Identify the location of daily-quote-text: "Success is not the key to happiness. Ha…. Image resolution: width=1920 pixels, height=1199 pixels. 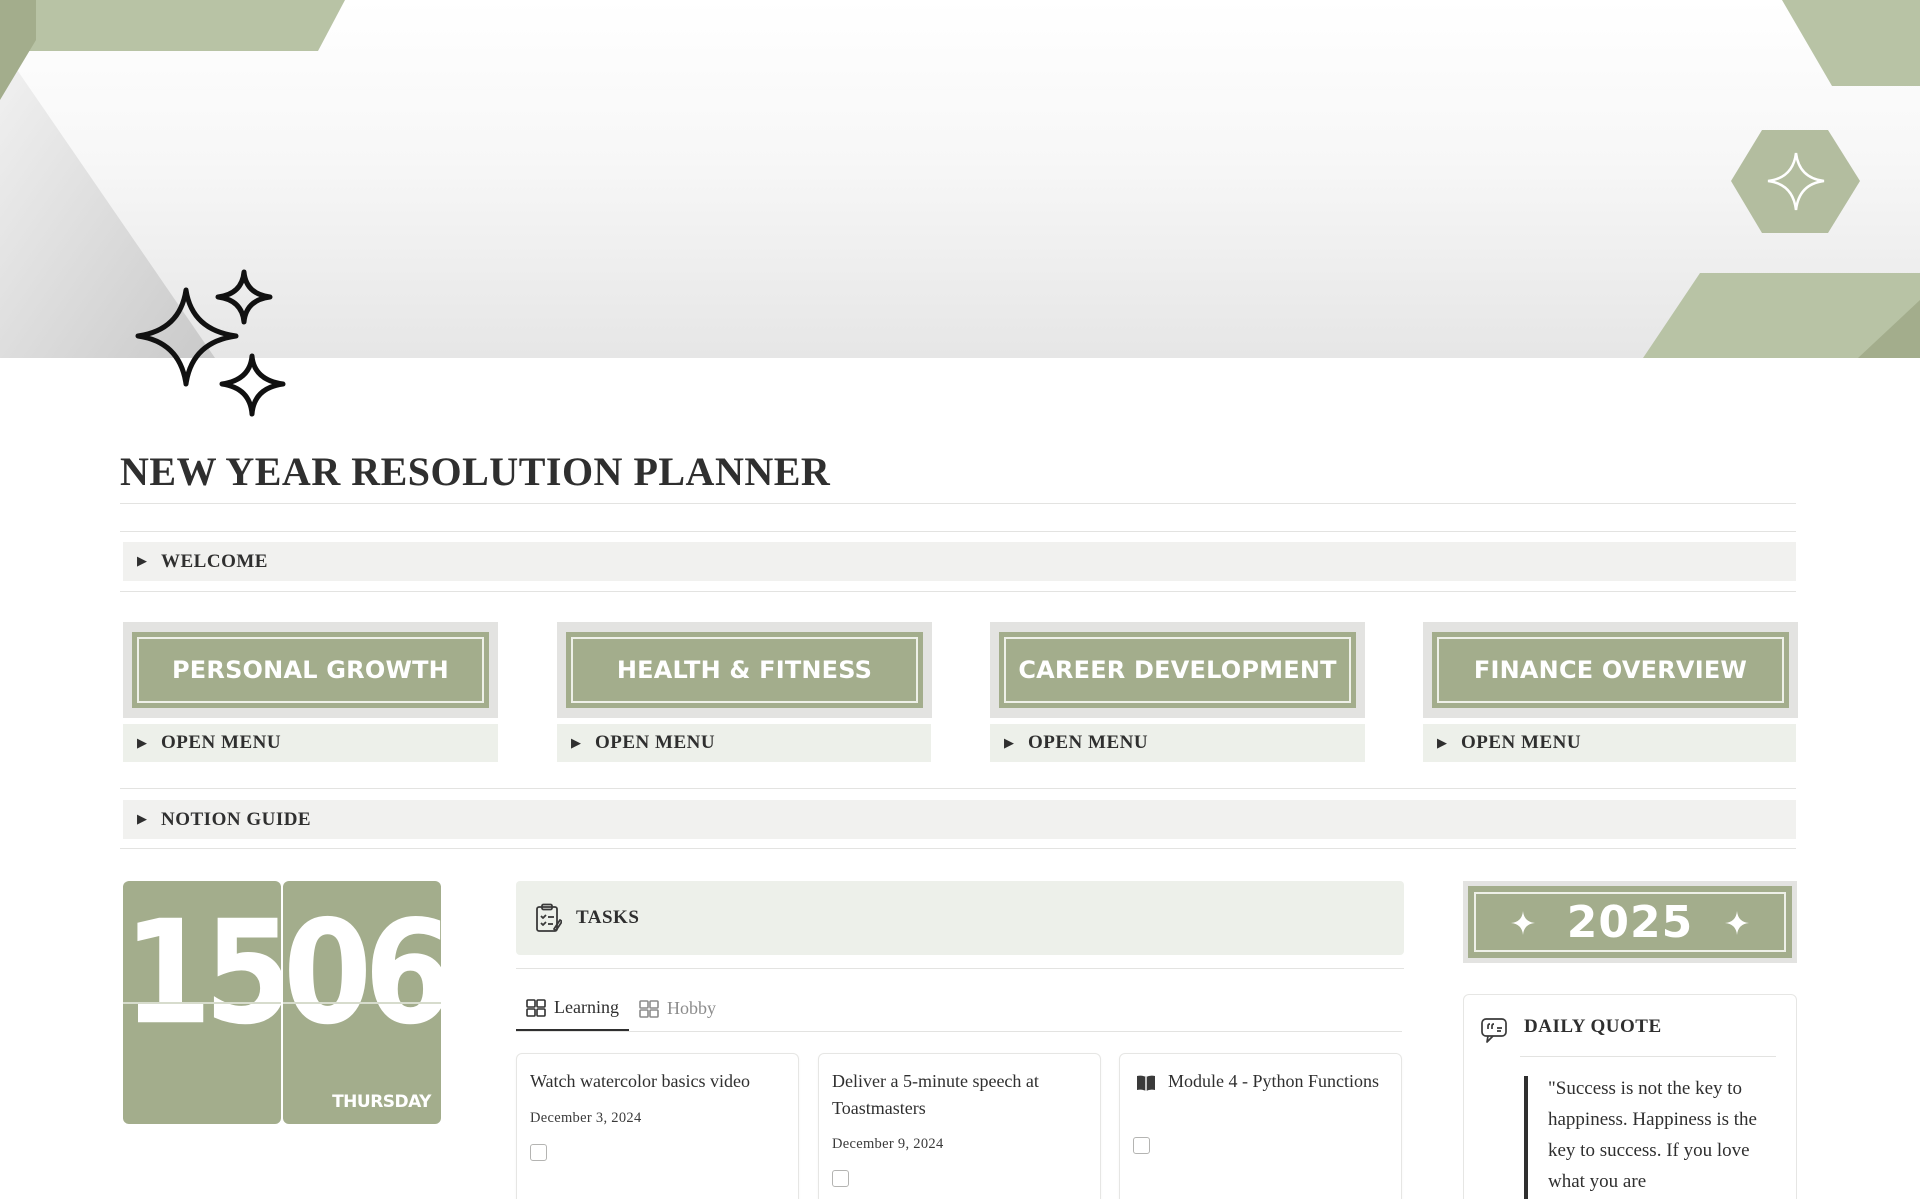
(1652, 1135).